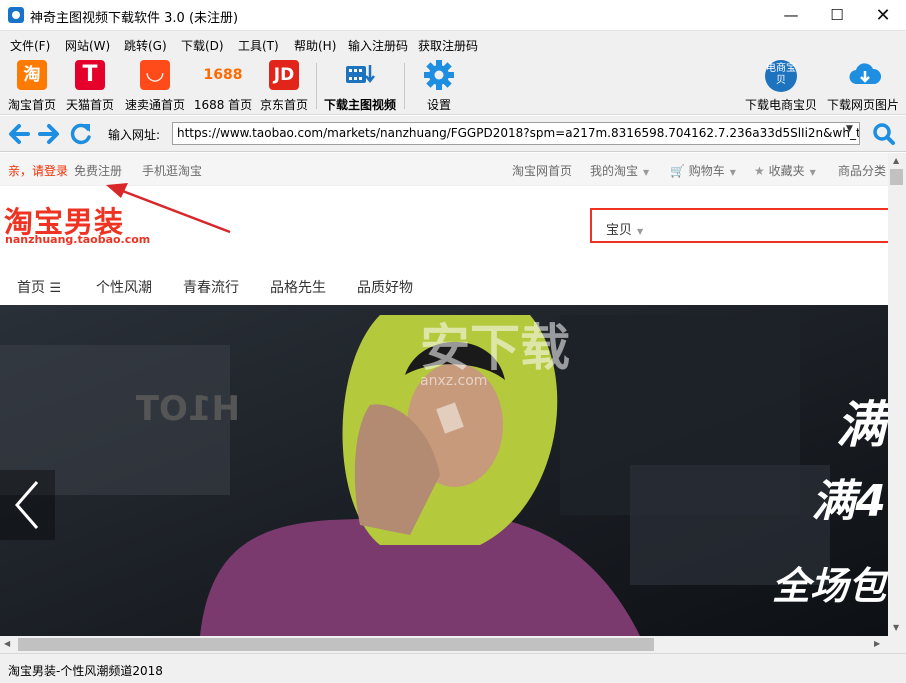 This screenshot has width=906, height=683. Describe the element at coordinates (884, 134) in the screenshot. I see `search-icon` at that location.